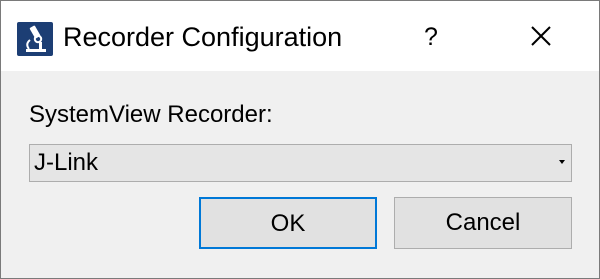  Describe the element at coordinates (288, 223) in the screenshot. I see `ok-button: OK` at that location.